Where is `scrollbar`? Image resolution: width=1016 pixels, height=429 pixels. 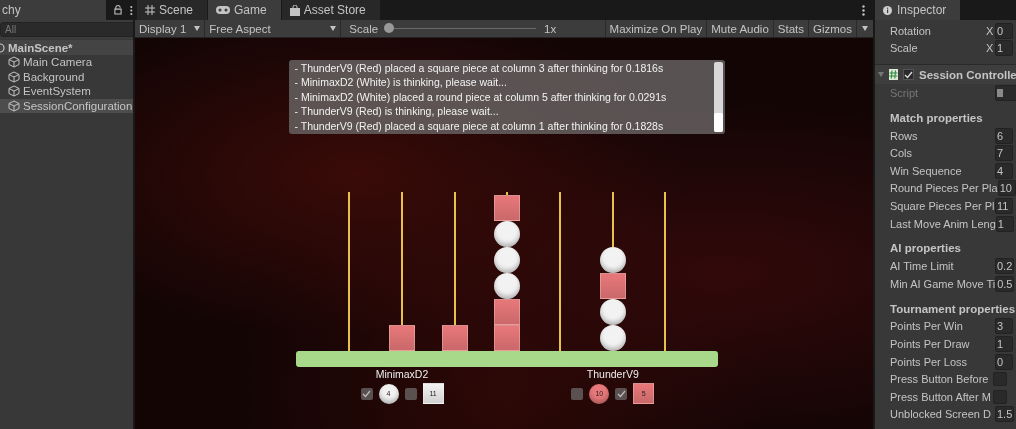
scrollbar is located at coordinates (718, 97).